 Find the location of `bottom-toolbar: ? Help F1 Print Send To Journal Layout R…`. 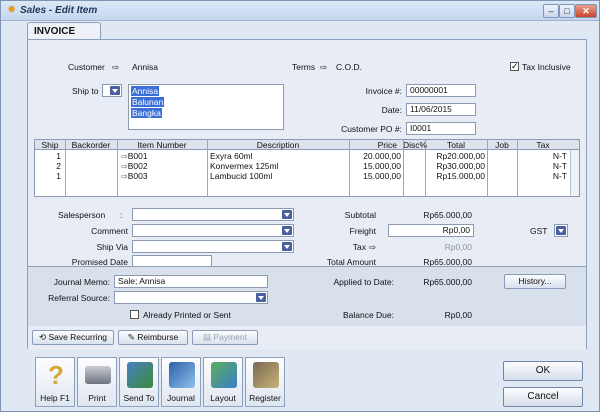

bottom-toolbar: ? Help F1 Print Send To Journal Layout R… is located at coordinates (185, 383).